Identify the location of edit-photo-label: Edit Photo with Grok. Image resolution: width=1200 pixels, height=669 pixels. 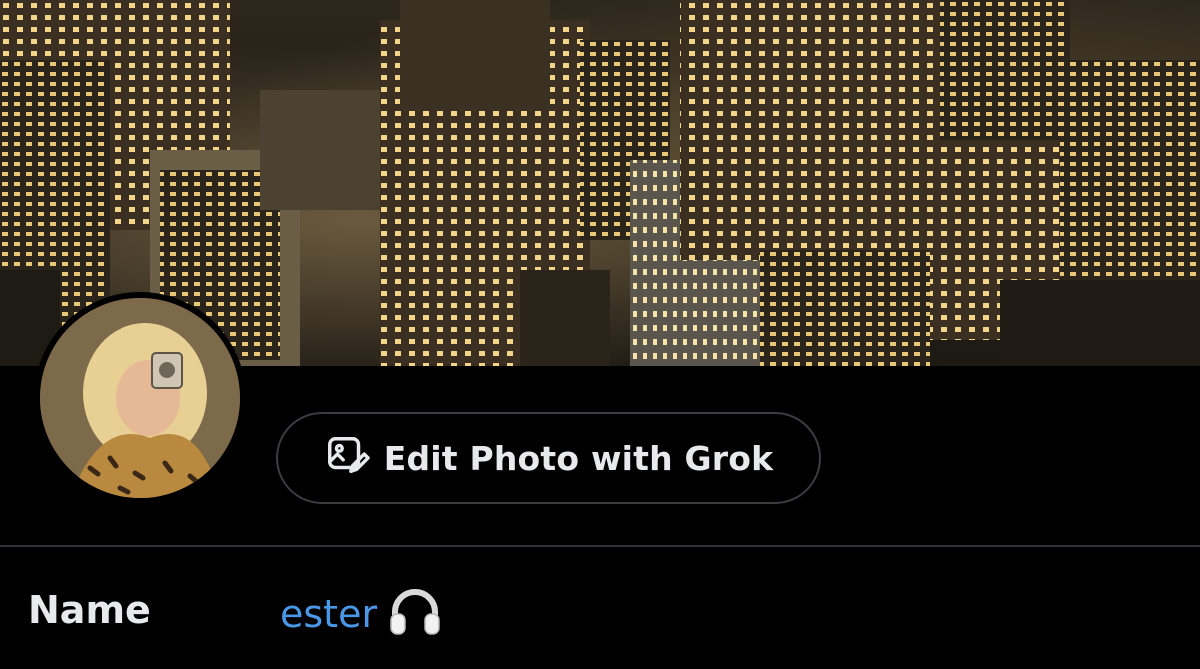
(578, 458).